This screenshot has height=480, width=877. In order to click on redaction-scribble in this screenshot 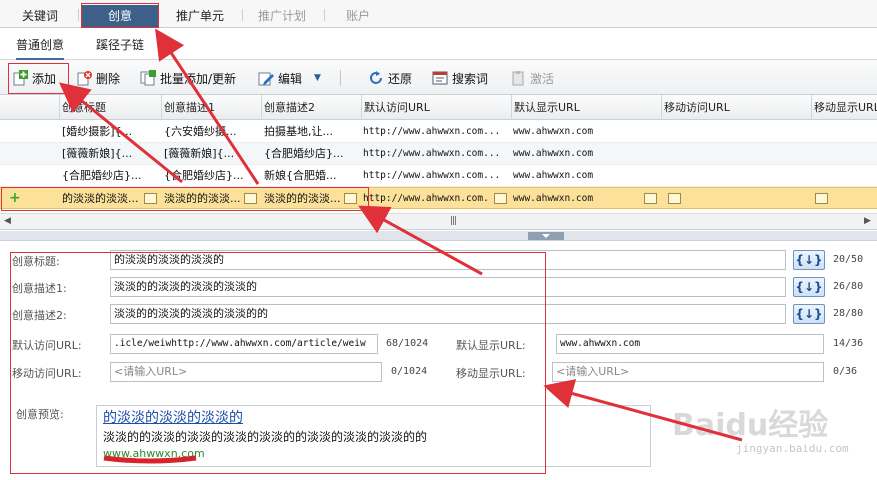, I will do `click(150, 459)`.